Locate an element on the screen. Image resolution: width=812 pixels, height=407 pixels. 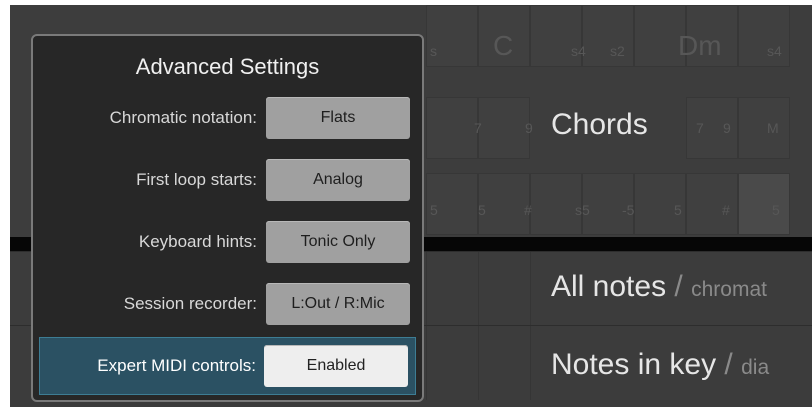
popup-title: Advanced Settings is located at coordinates (227, 66).